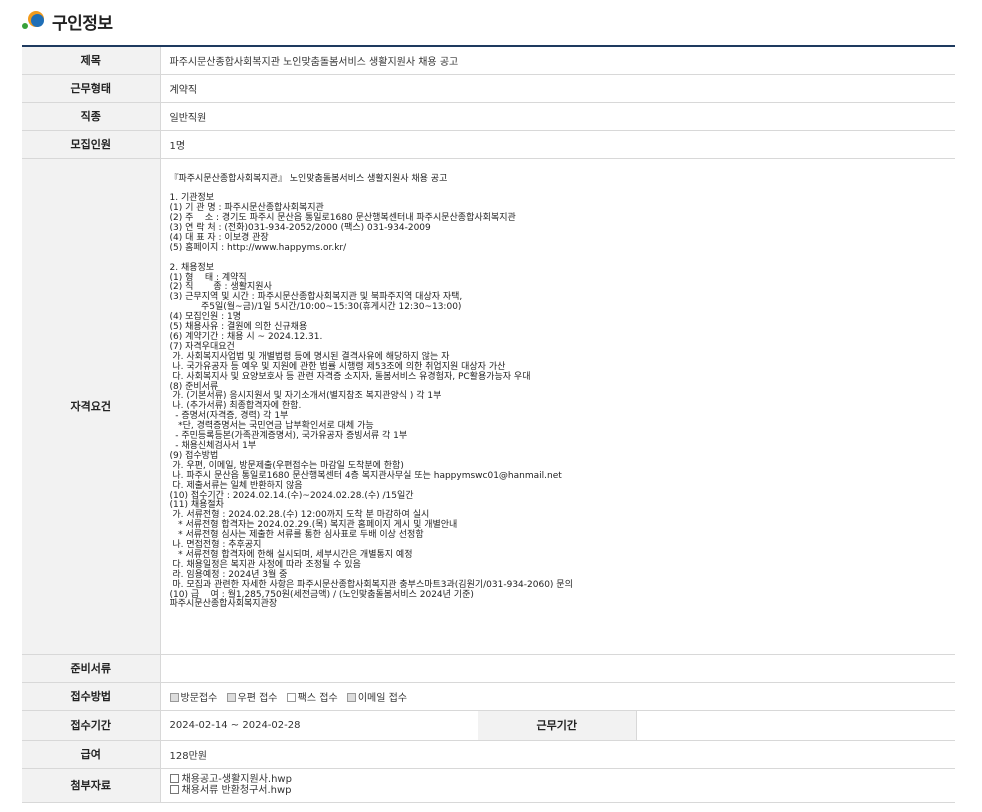 The width and height of the screenshot is (982, 812). Describe the element at coordinates (91, 696) in the screenshot. I see `method-label: 접수방법` at that location.